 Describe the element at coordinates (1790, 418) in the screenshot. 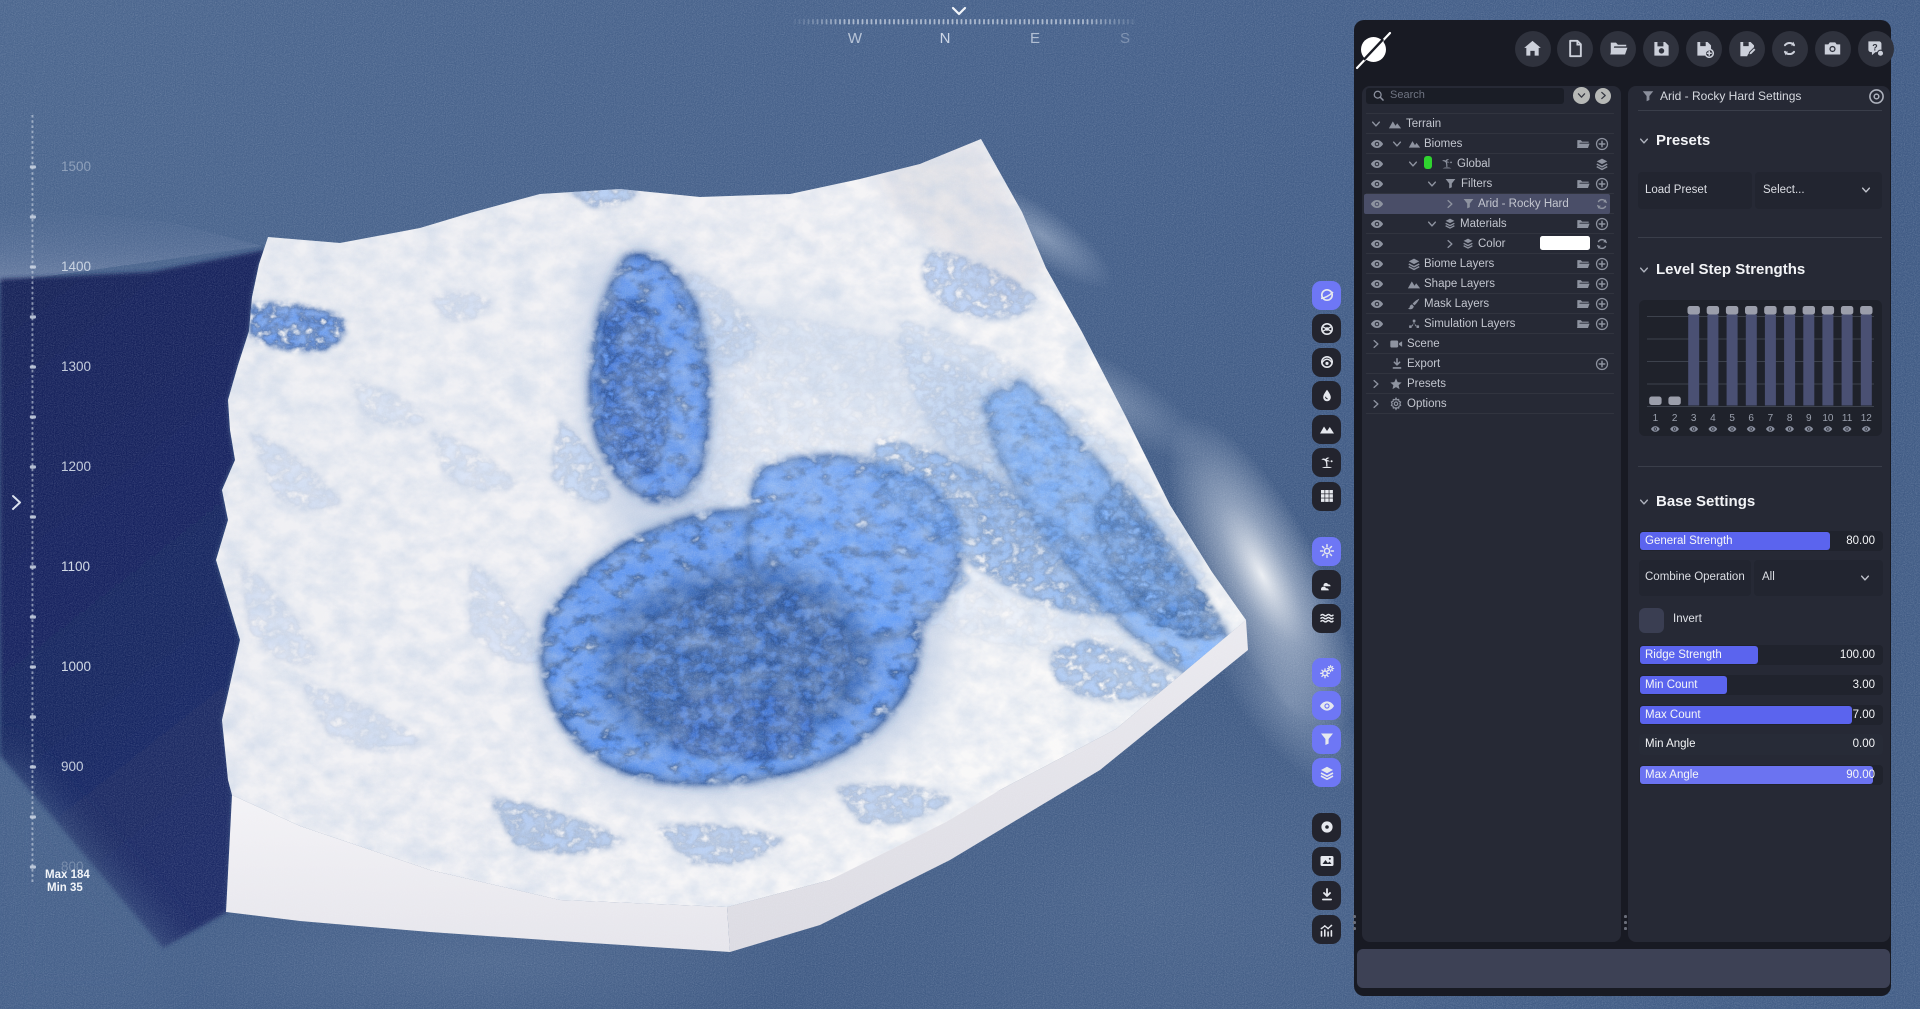

I see `svg-text: 8` at that location.